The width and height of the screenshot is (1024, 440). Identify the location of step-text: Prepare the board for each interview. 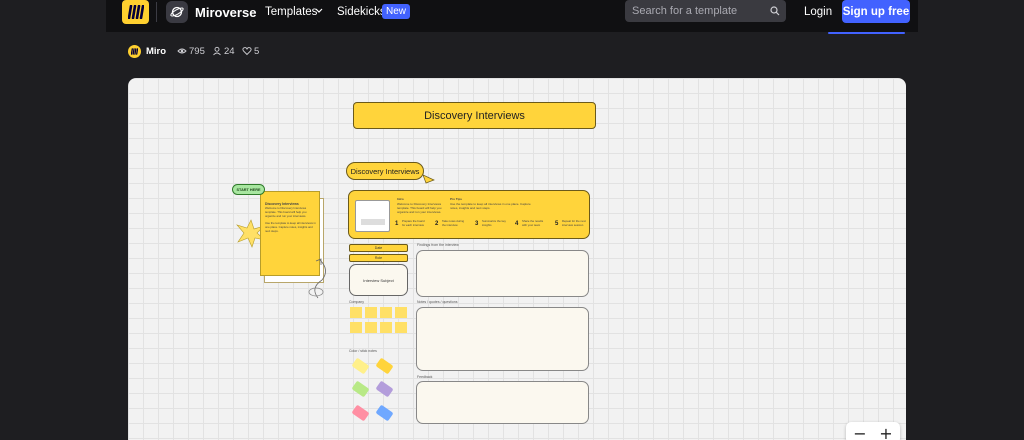
(413, 223).